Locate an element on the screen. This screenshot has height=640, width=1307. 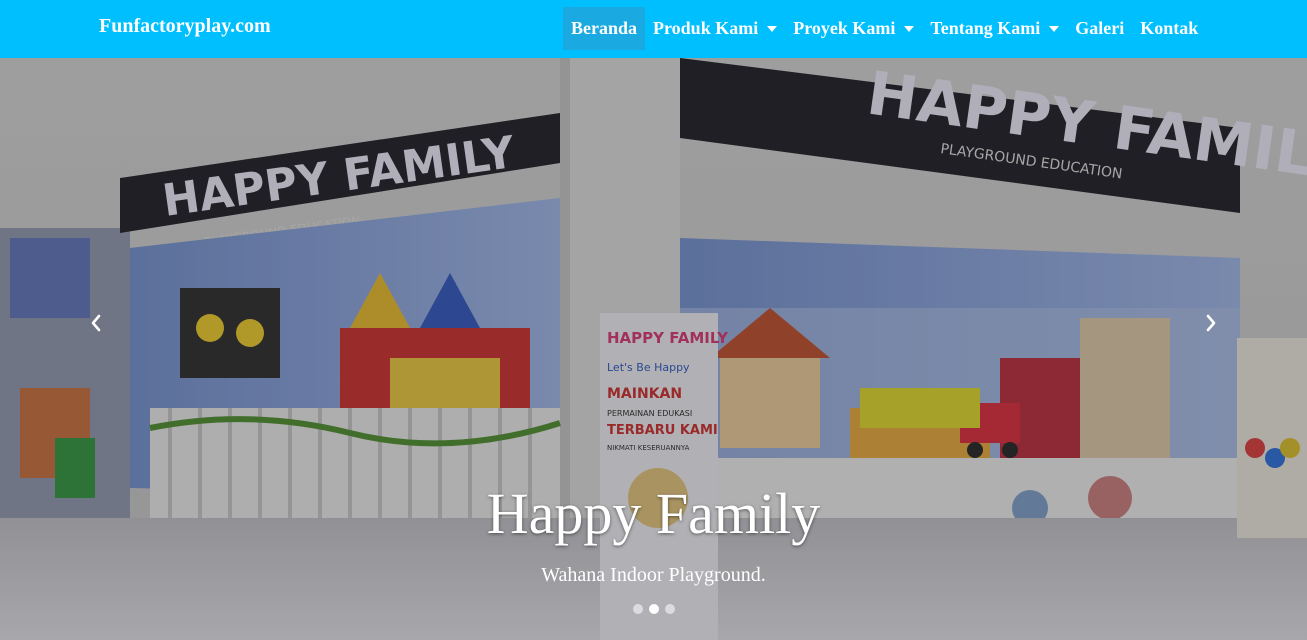
chevron-left-icon is located at coordinates (96, 323).